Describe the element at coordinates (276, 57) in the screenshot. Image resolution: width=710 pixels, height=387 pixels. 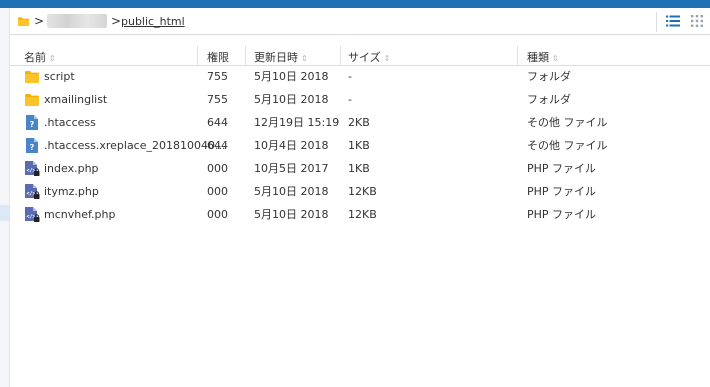
I see `column-header-label: 更新日時` at that location.